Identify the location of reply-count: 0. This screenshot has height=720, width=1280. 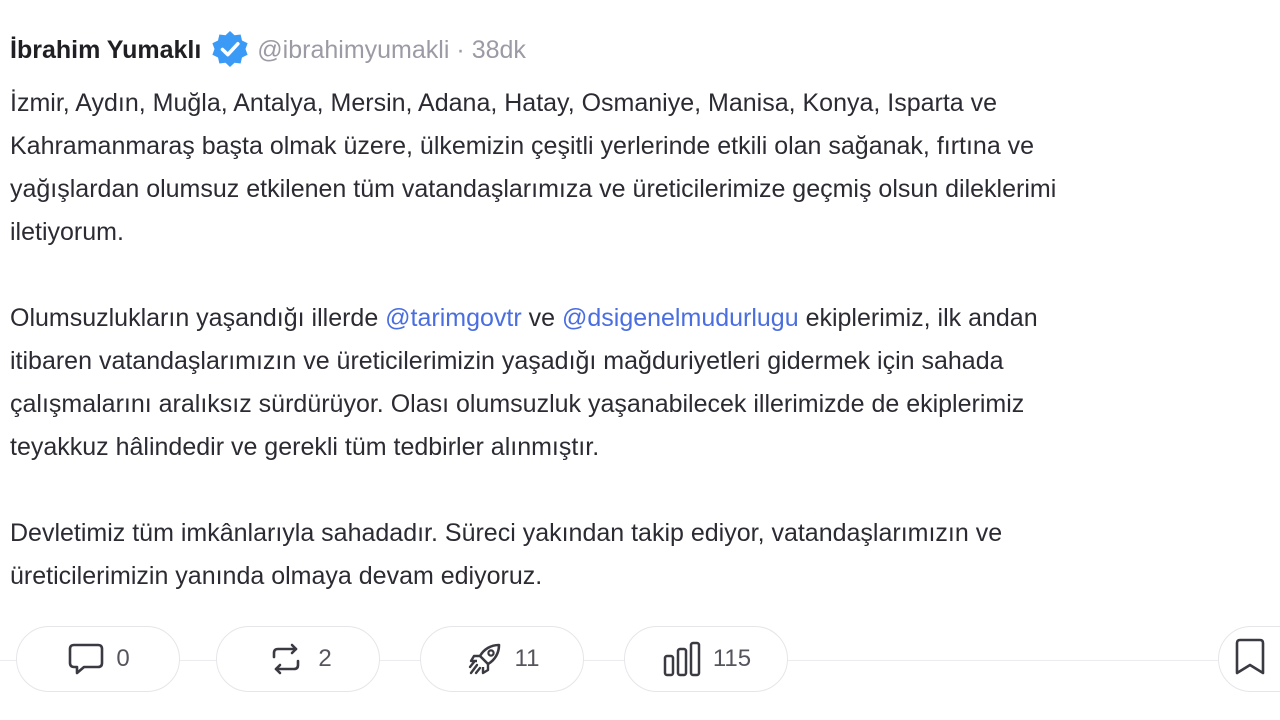
(123, 658).